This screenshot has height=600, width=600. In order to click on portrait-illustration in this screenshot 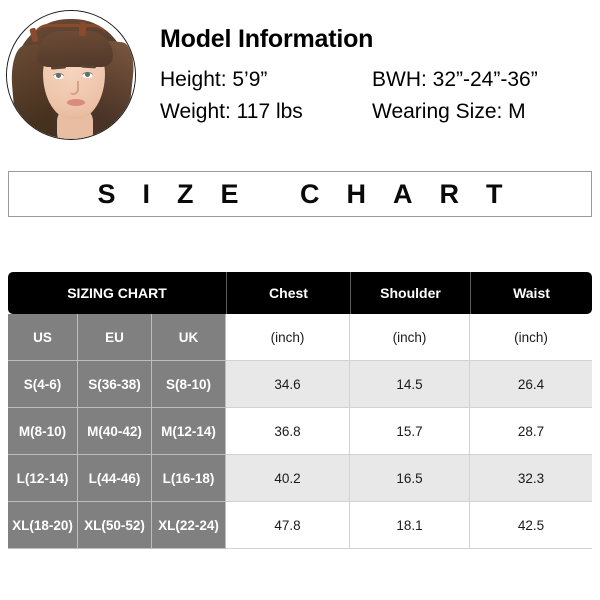, I will do `click(71, 75)`.